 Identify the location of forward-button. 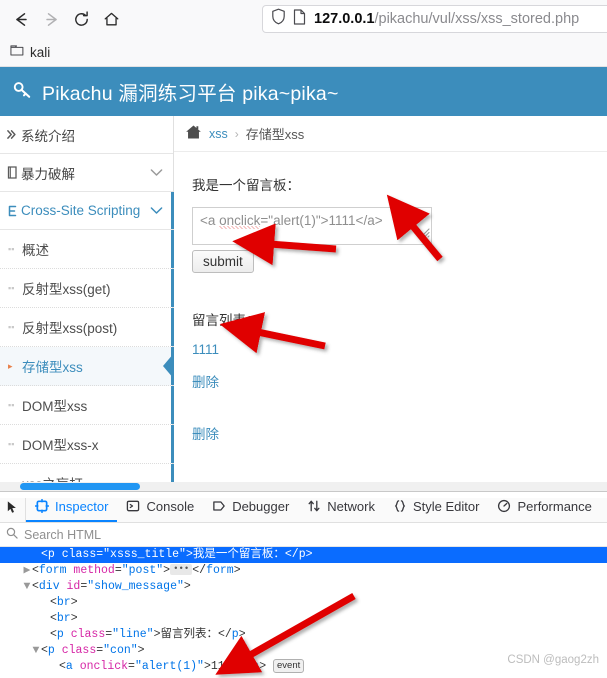
(51, 19).